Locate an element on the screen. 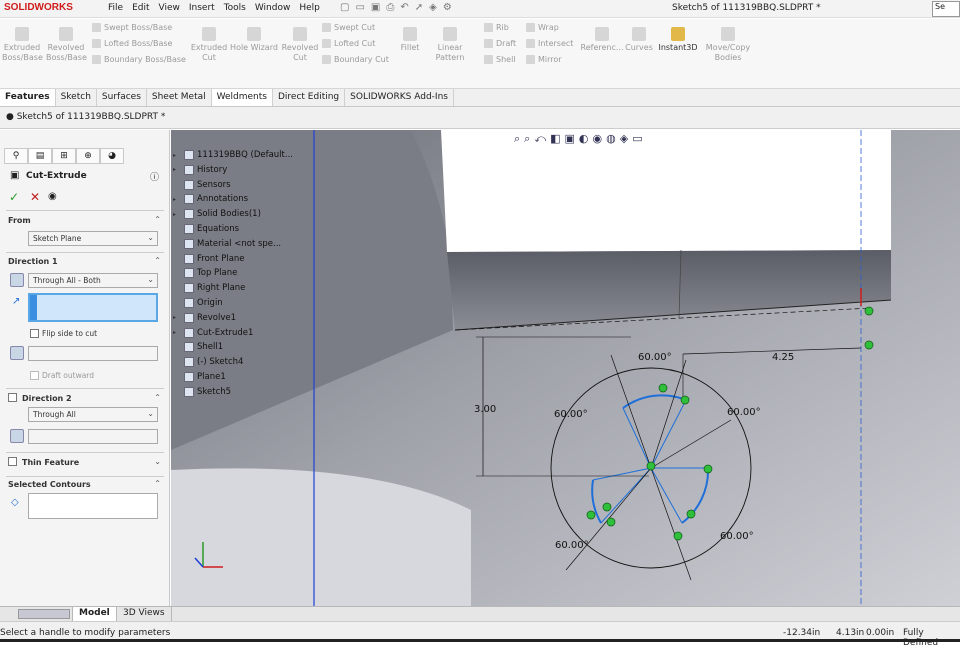  search-input: Se is located at coordinates (946, 9).